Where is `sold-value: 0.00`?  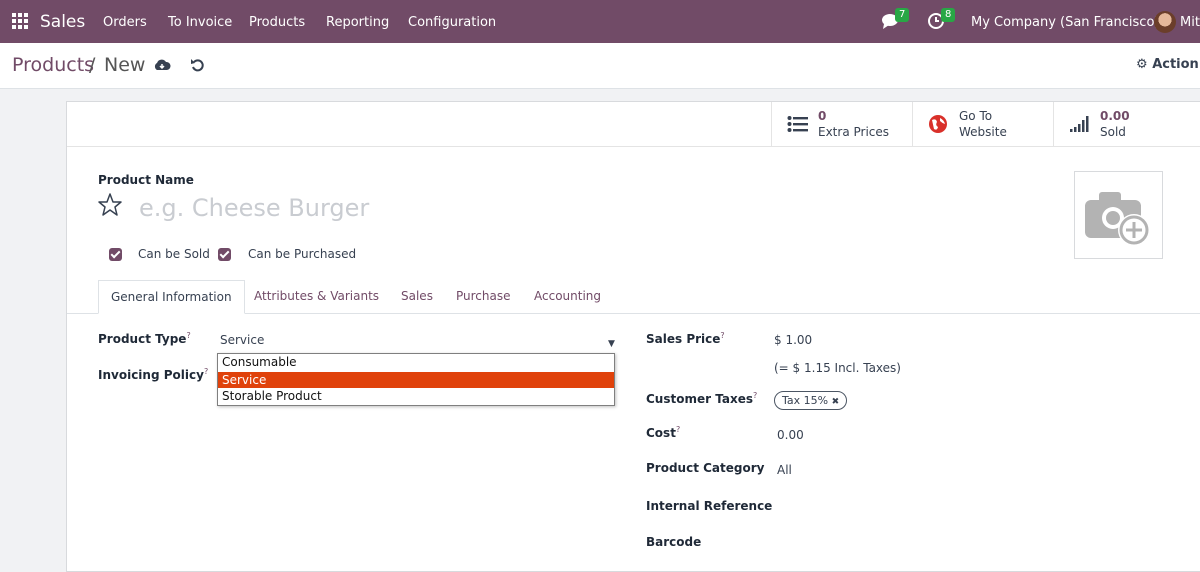 sold-value: 0.00 is located at coordinates (1115, 116).